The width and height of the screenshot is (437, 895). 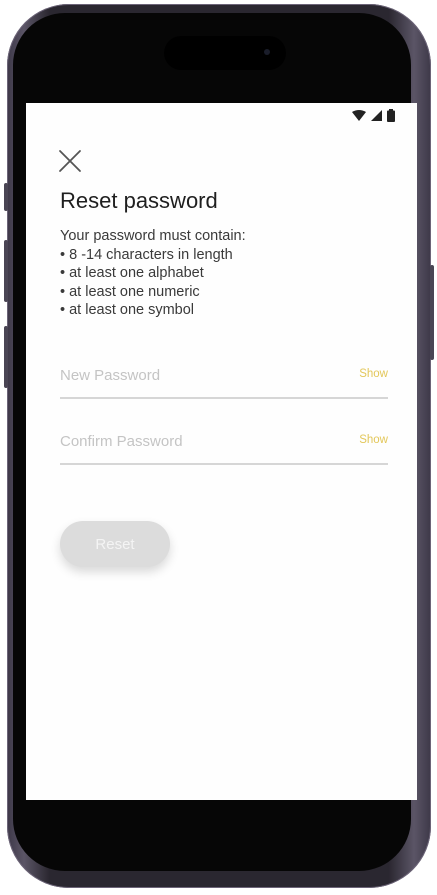 I want to click on close-icon, so click(x=70, y=161).